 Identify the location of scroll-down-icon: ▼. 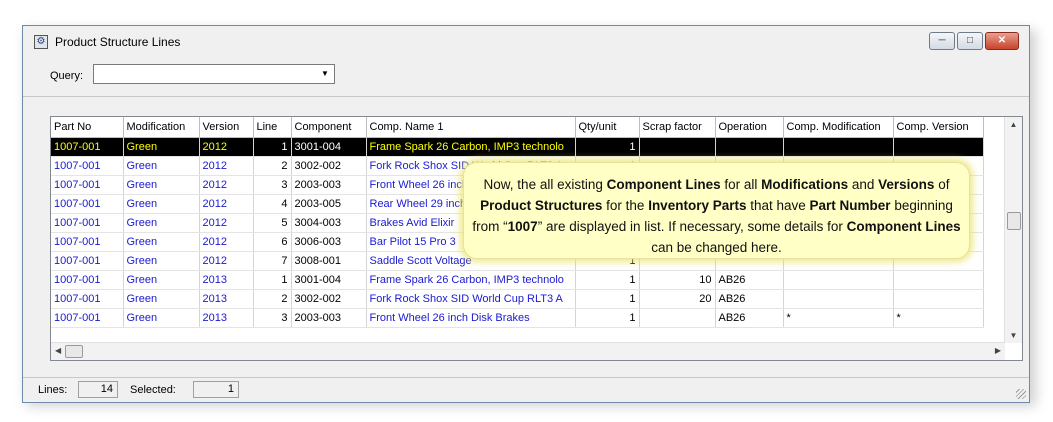
(1013, 335).